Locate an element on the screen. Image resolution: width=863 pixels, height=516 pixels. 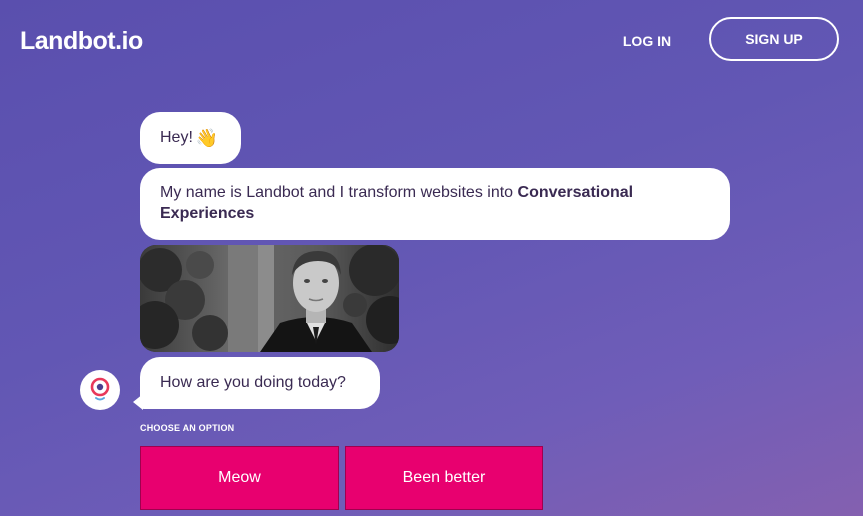
chat-gif-image is located at coordinates (269, 298).